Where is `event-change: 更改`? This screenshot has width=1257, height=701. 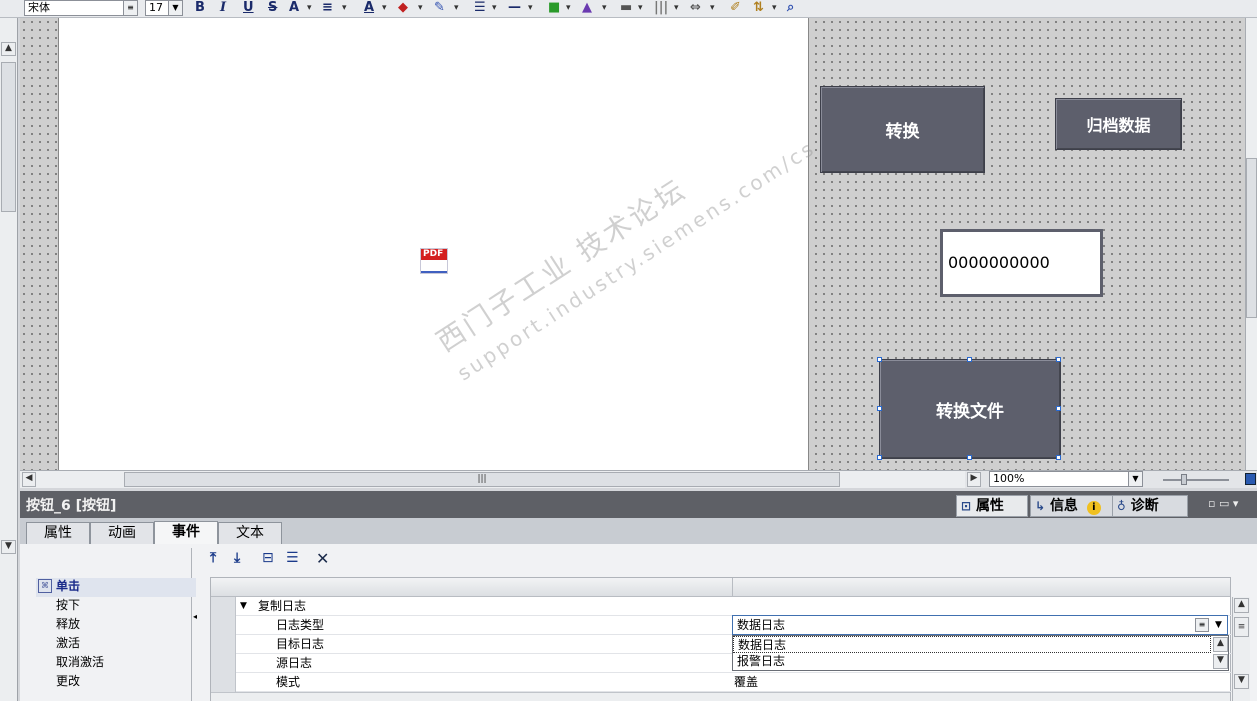
event-change: 更改 is located at coordinates (68, 681).